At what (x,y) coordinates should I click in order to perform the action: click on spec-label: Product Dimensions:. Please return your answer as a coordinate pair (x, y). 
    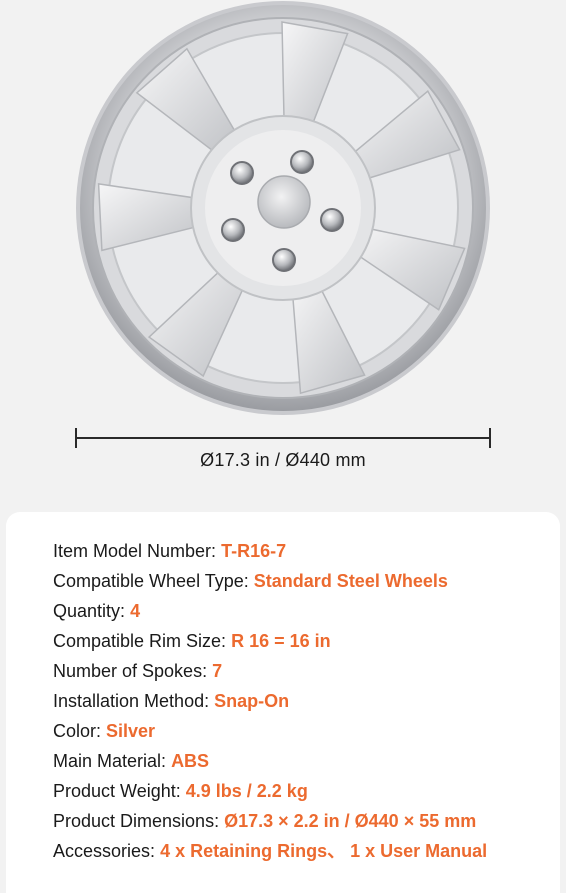
    Looking at the image, I should click on (136, 821).